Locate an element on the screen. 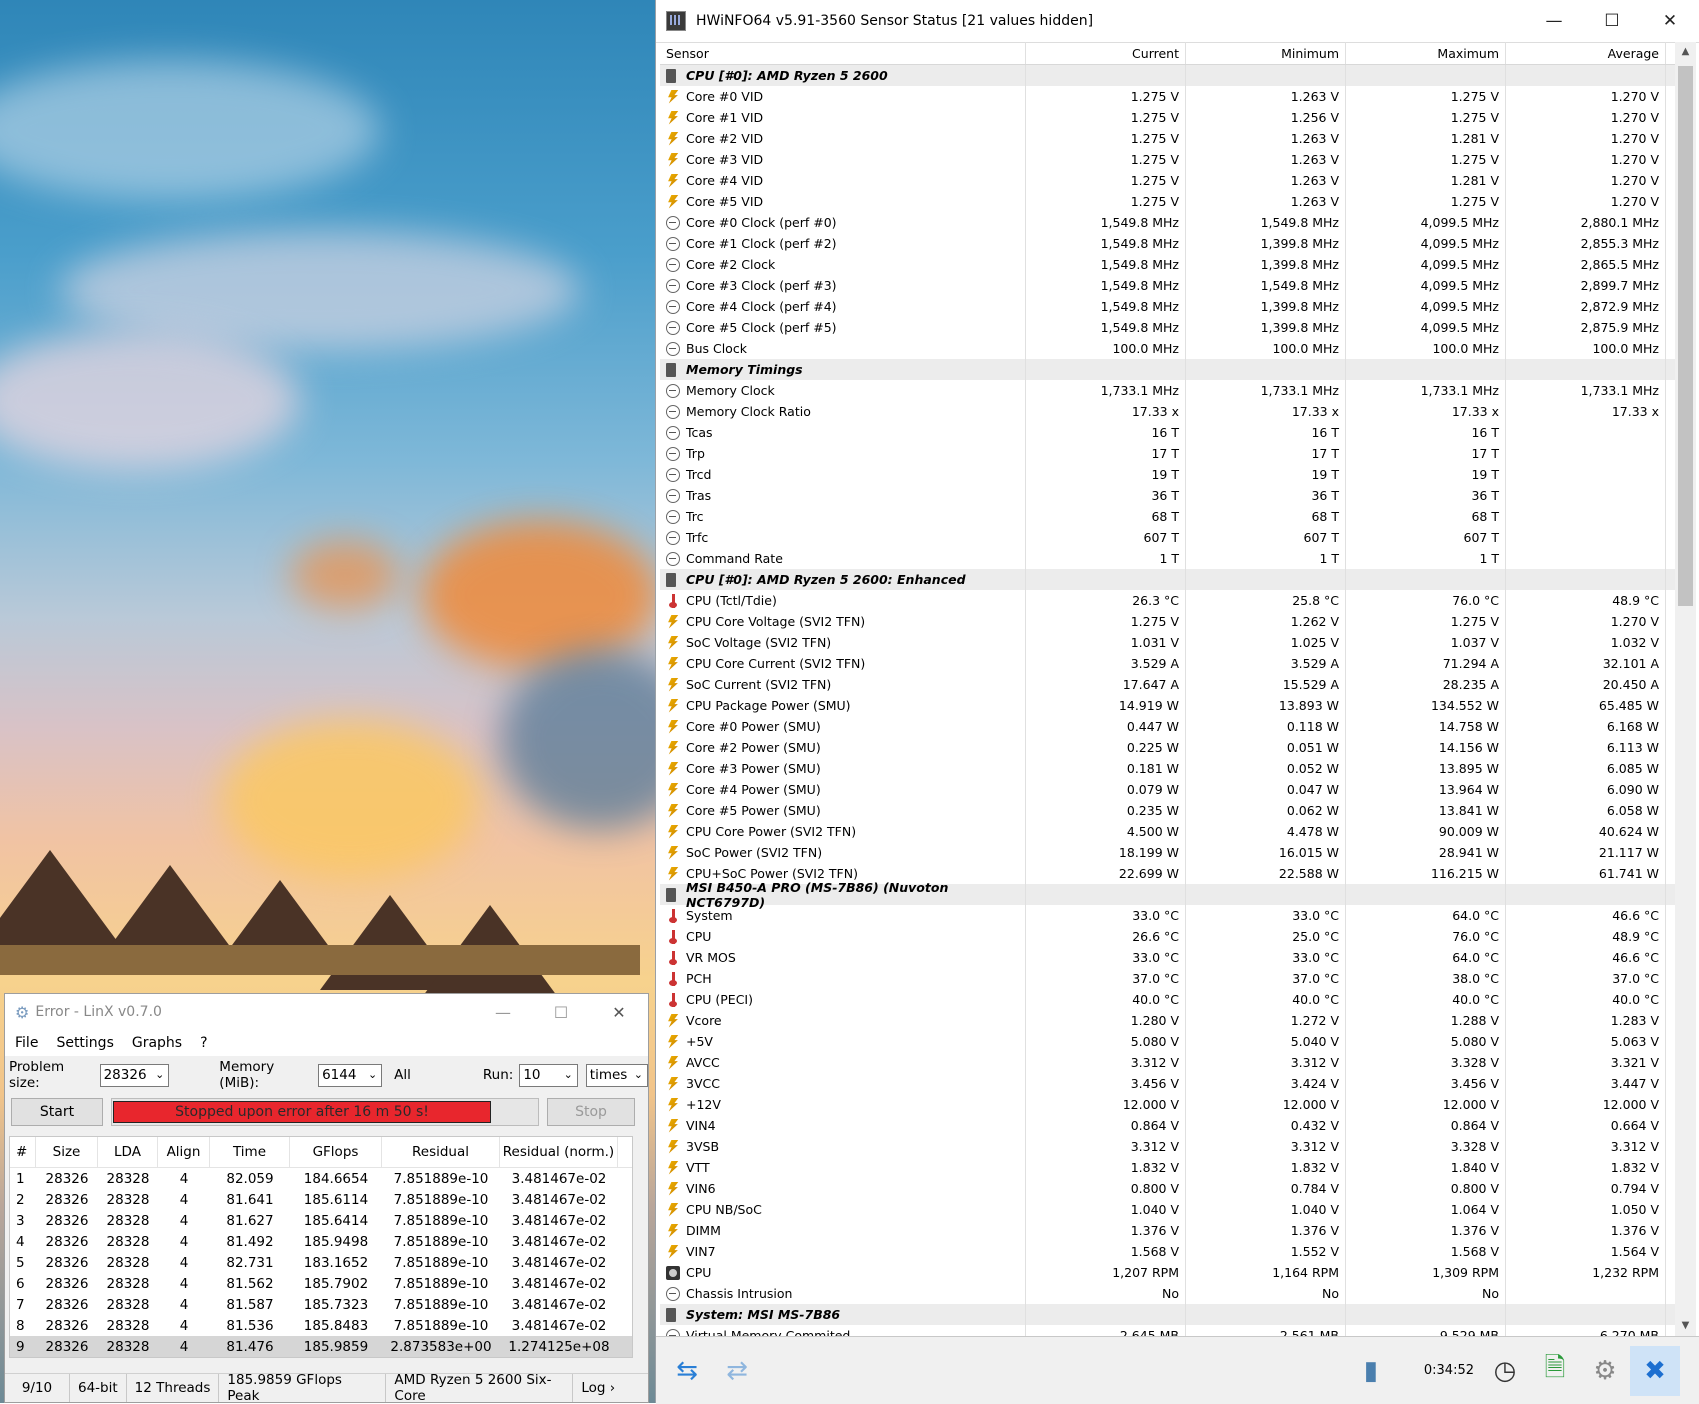 This screenshot has height=1404, width=1699. sensor-row: Vcore 1.280 V 1.272 V 1.288 V 1.283 V is located at coordinates (1167, 1020).